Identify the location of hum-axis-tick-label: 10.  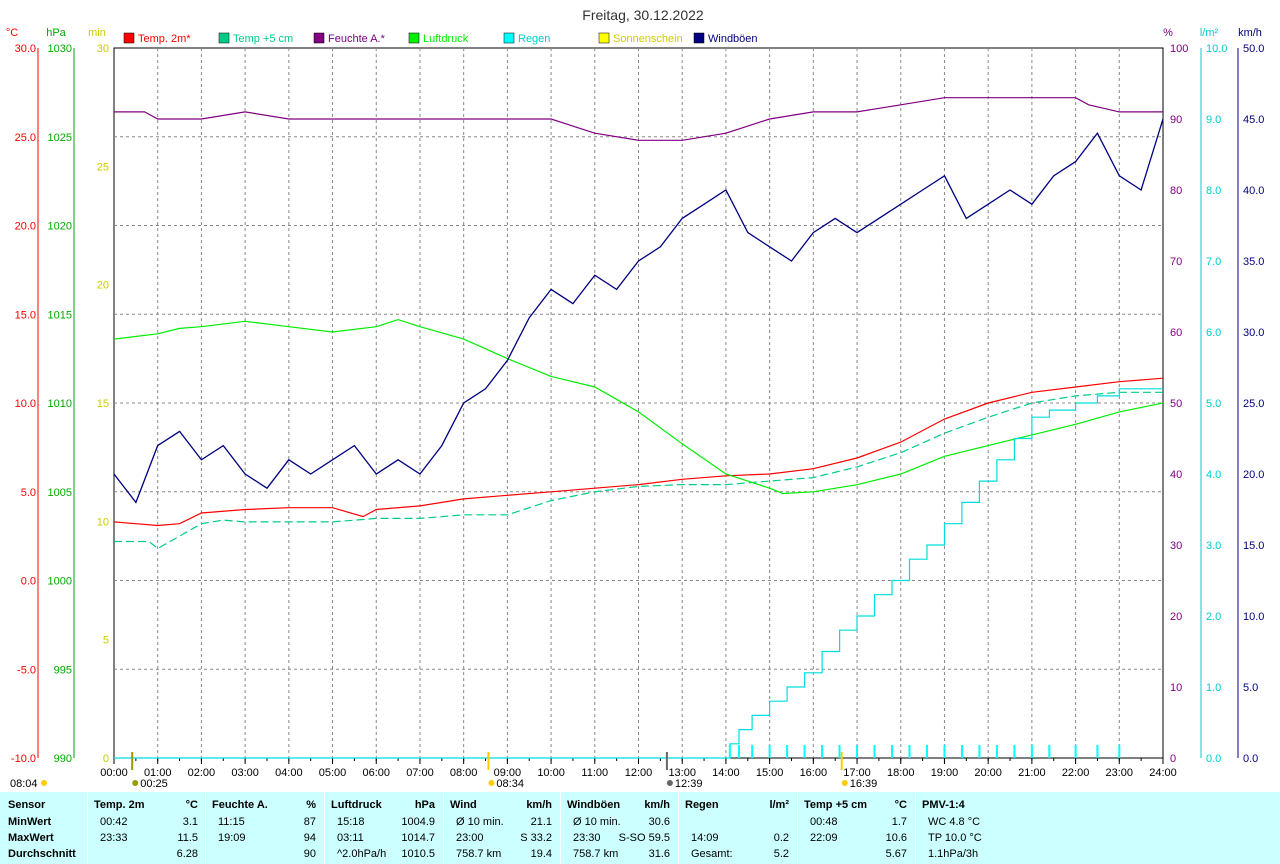
(1176, 688).